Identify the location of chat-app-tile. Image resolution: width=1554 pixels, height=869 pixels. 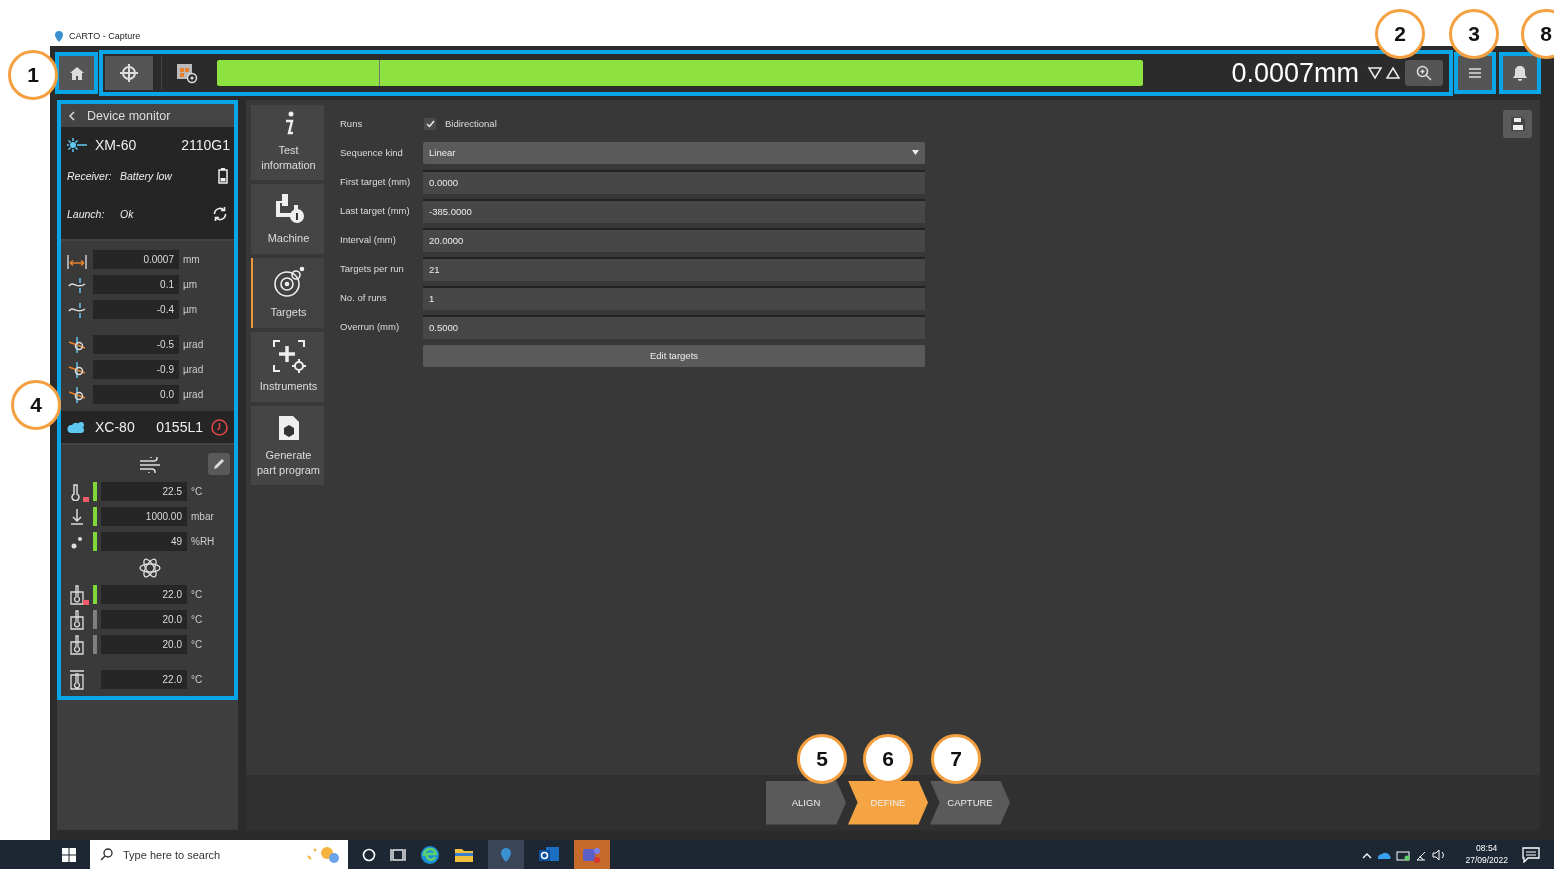
(592, 854).